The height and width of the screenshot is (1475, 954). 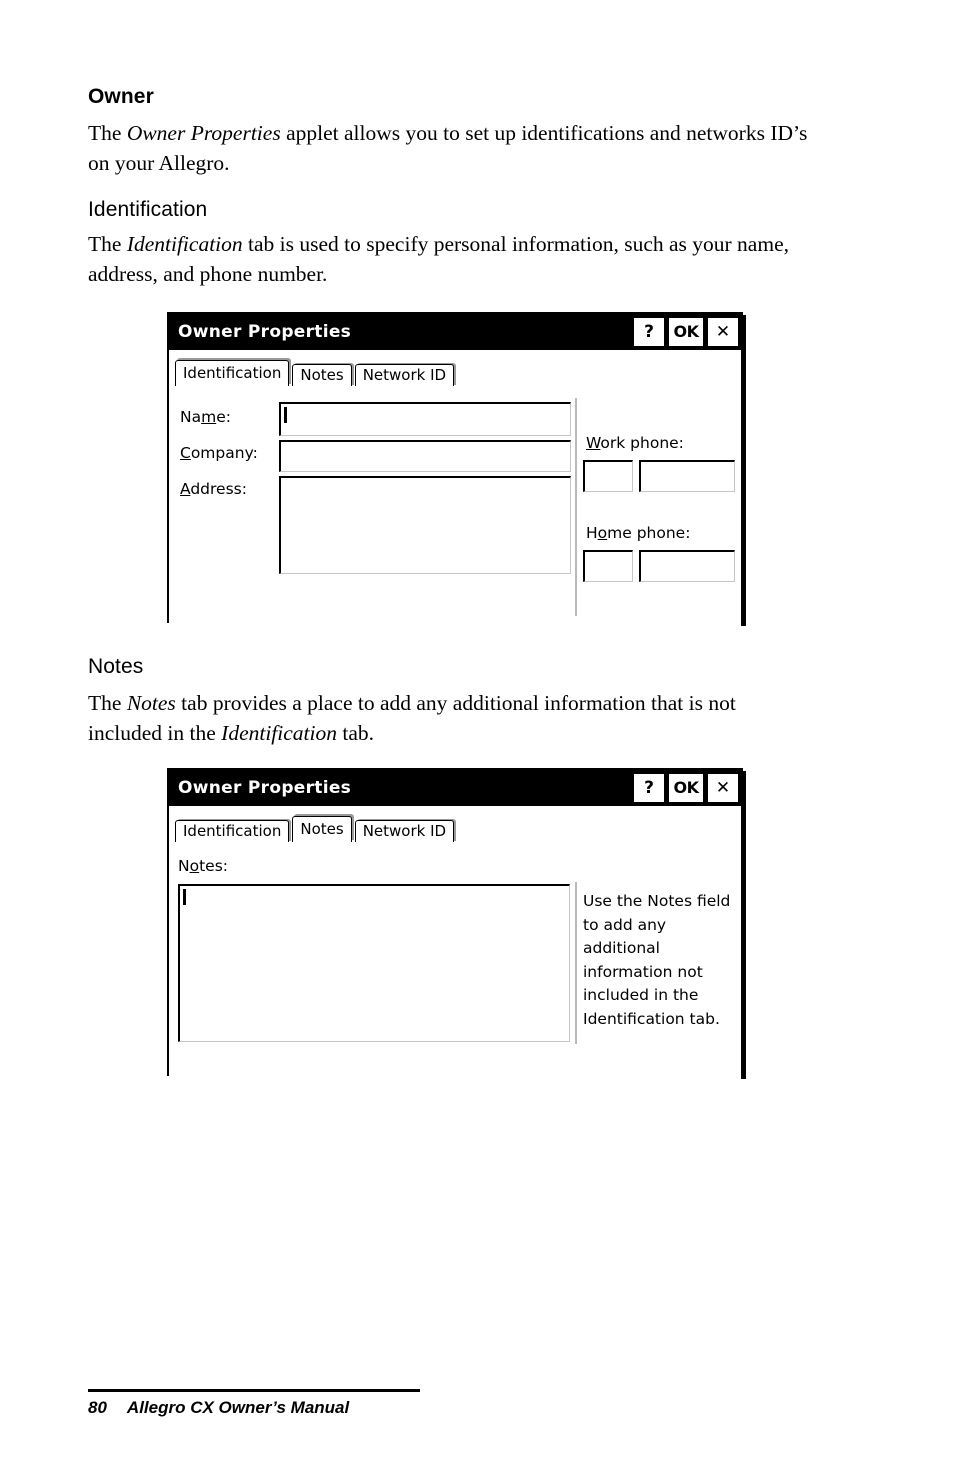 I want to click on owner-intro-part1: The, so click(x=107, y=133).